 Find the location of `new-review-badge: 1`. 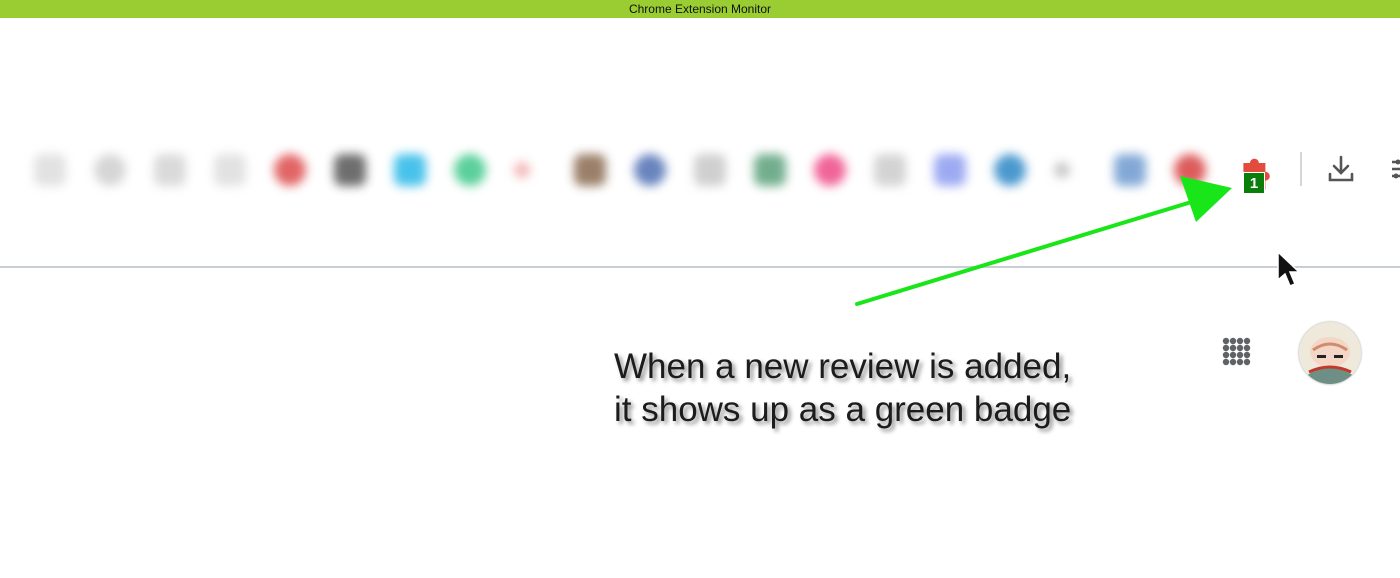

new-review-badge: 1 is located at coordinates (1254, 183).